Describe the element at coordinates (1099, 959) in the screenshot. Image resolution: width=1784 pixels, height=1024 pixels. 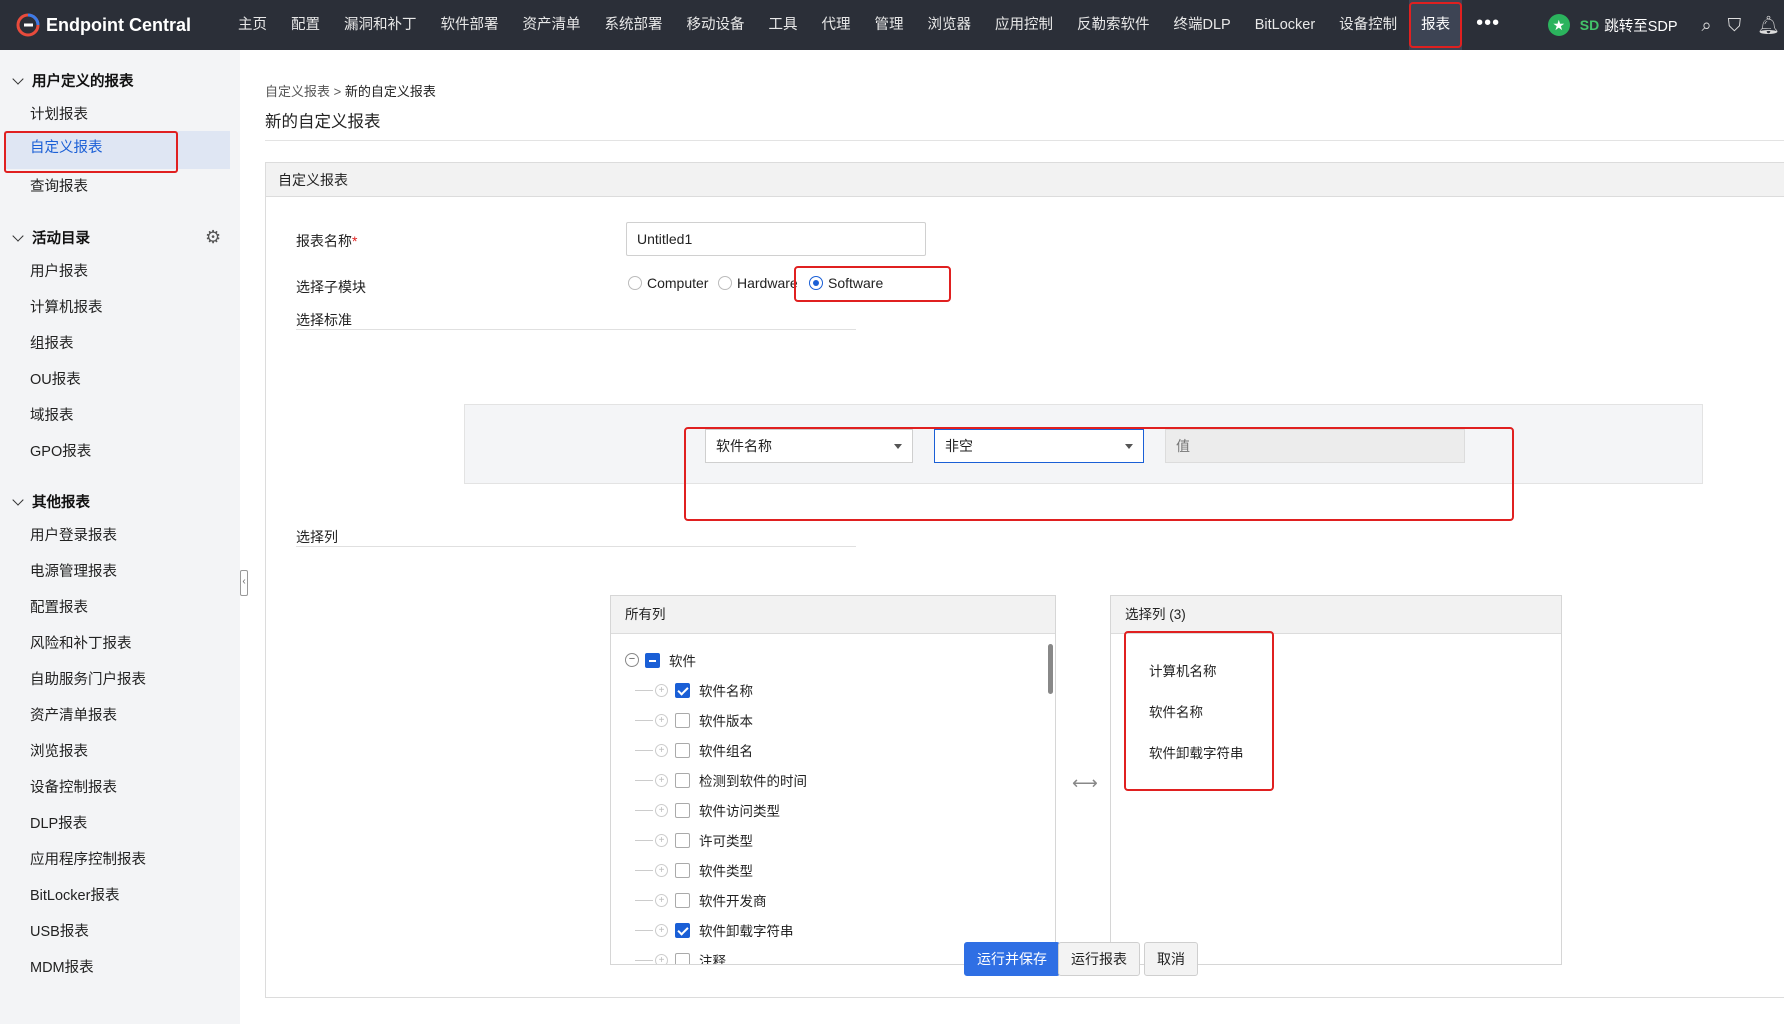
I see `run-report-button: 运行报表` at that location.